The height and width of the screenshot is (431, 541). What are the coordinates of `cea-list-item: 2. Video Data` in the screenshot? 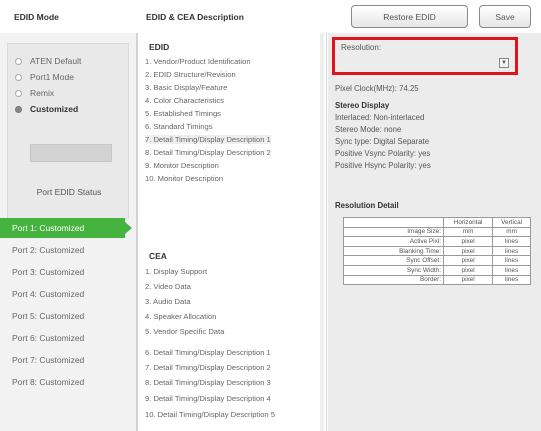 It's located at (168, 286).